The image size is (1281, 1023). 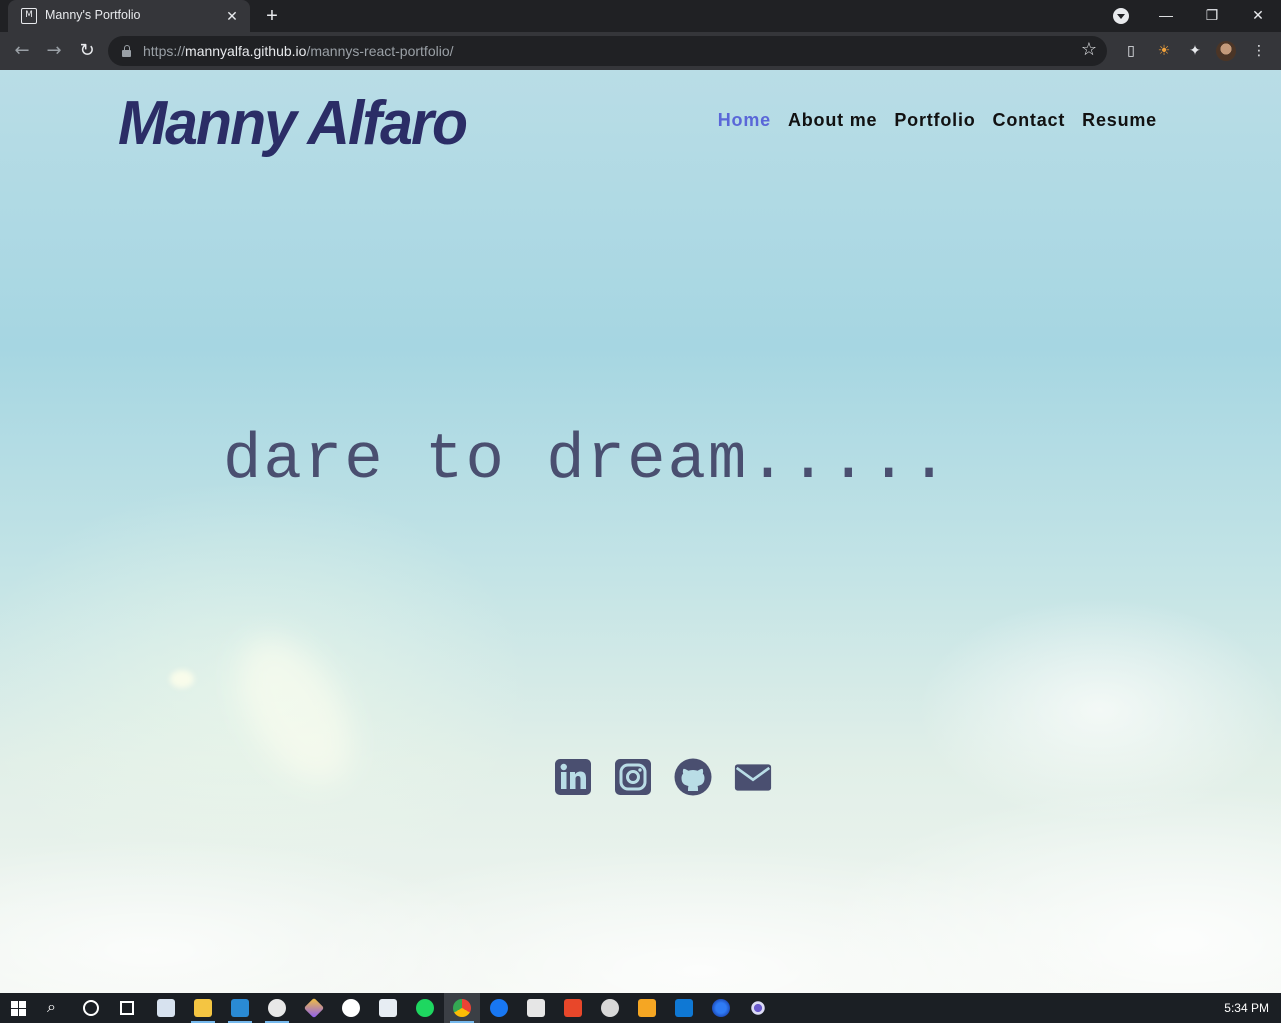 I want to click on browser-menu-icon: ⋮, so click(x=1259, y=51).